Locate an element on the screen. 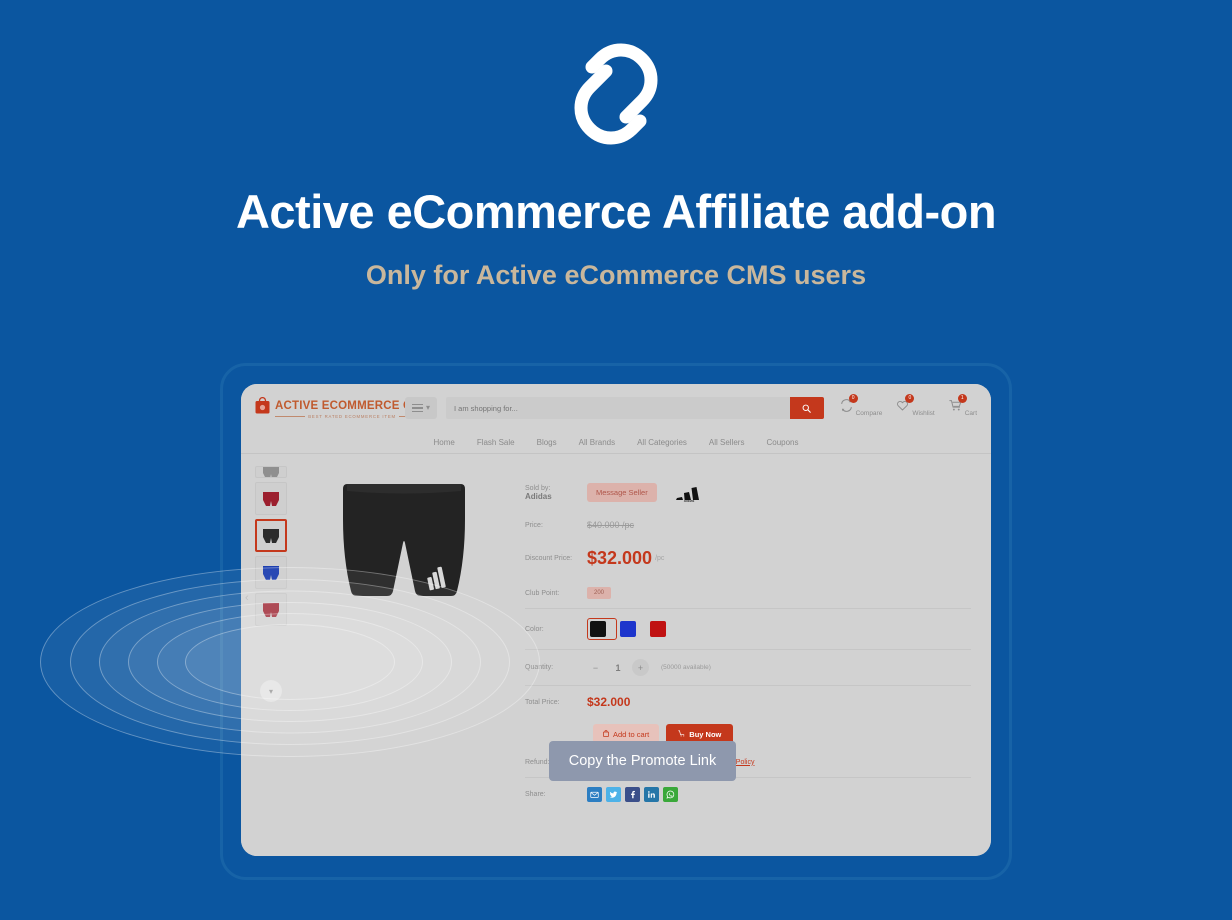  nav-item-all-sellers: All Sellers is located at coordinates (727, 442).